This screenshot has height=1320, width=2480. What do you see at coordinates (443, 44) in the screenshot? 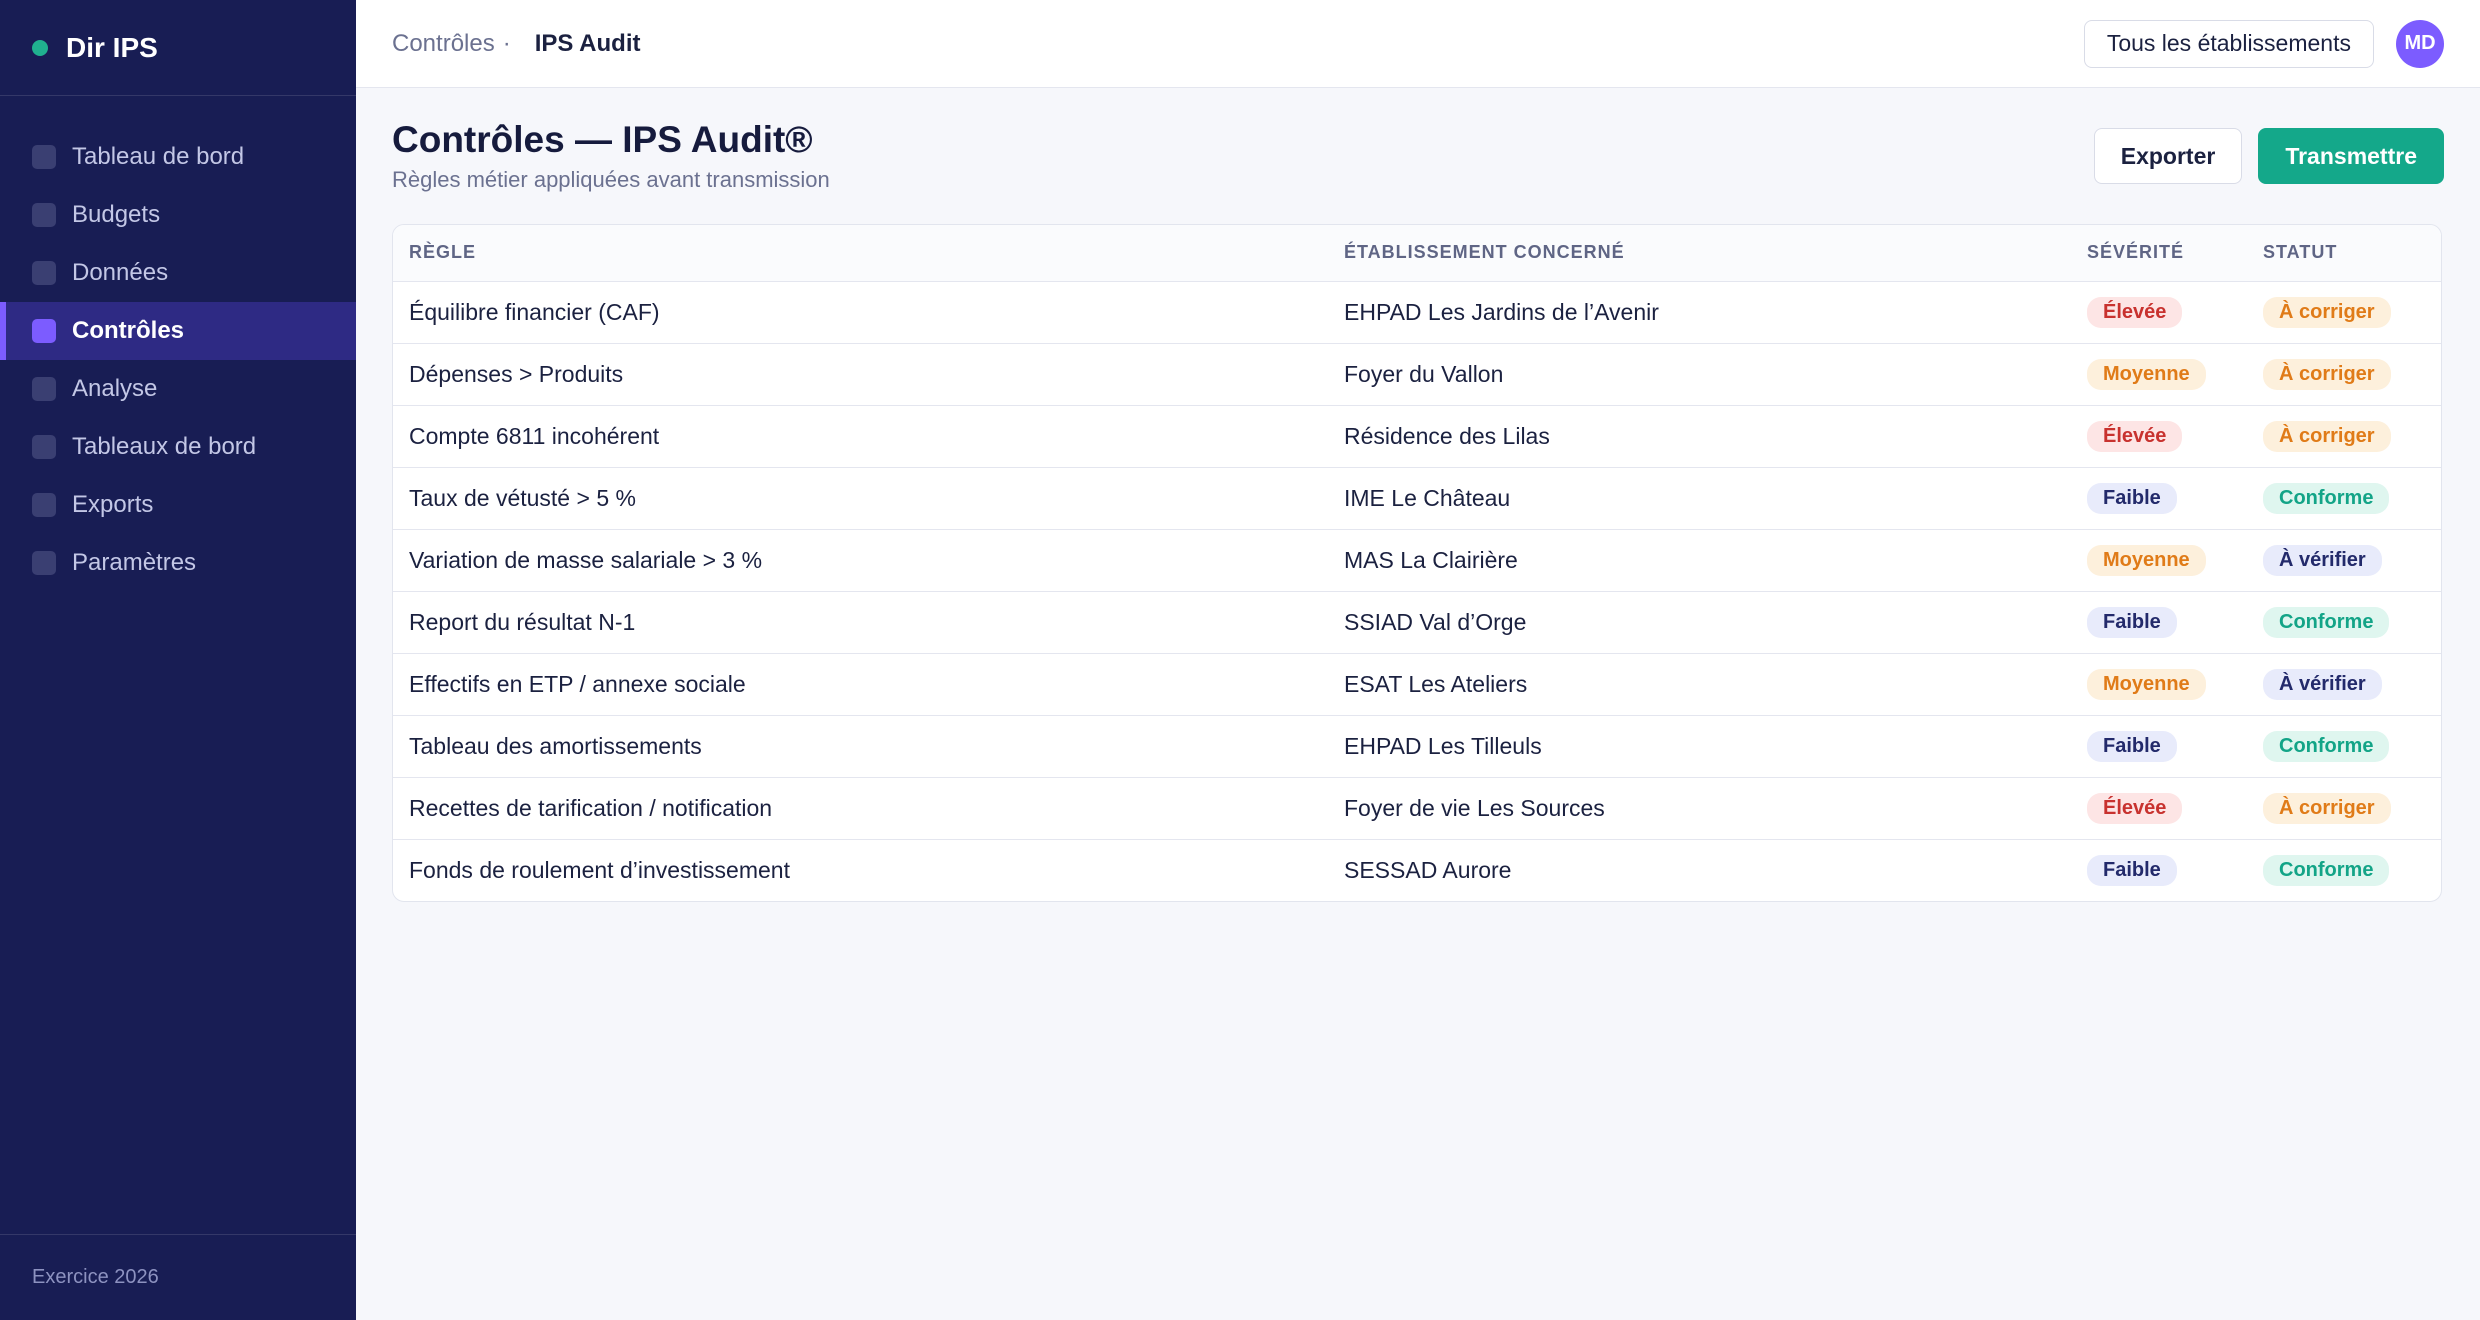
I see `breadcrumb-parent: Contrôles` at bounding box center [443, 44].